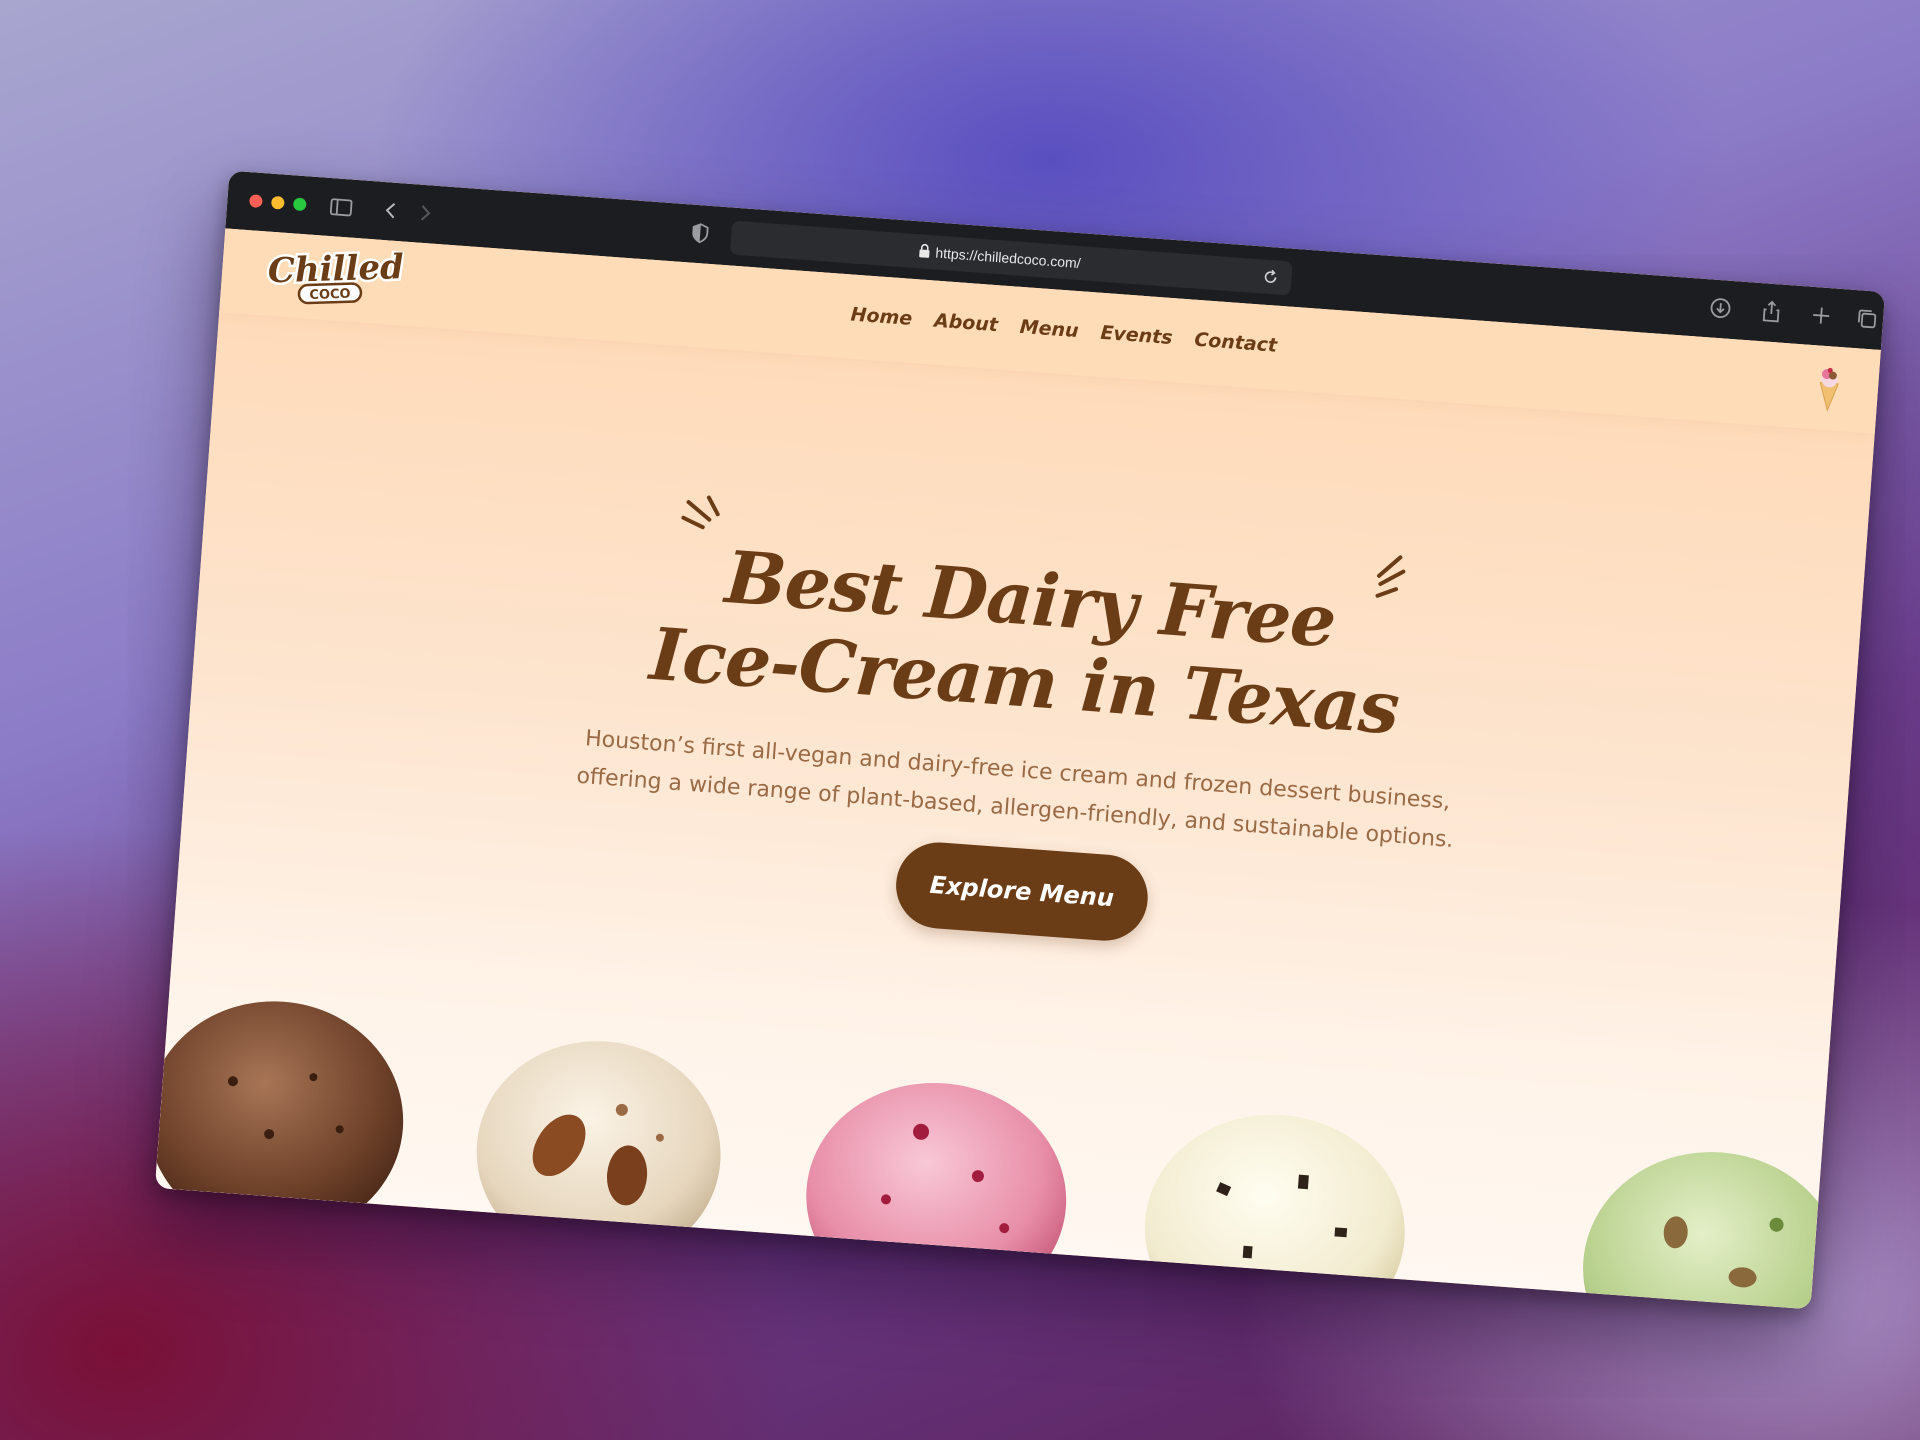 The height and width of the screenshot is (1440, 1920). What do you see at coordinates (1706, 1231) in the screenshot?
I see `scoop-pistachio` at bounding box center [1706, 1231].